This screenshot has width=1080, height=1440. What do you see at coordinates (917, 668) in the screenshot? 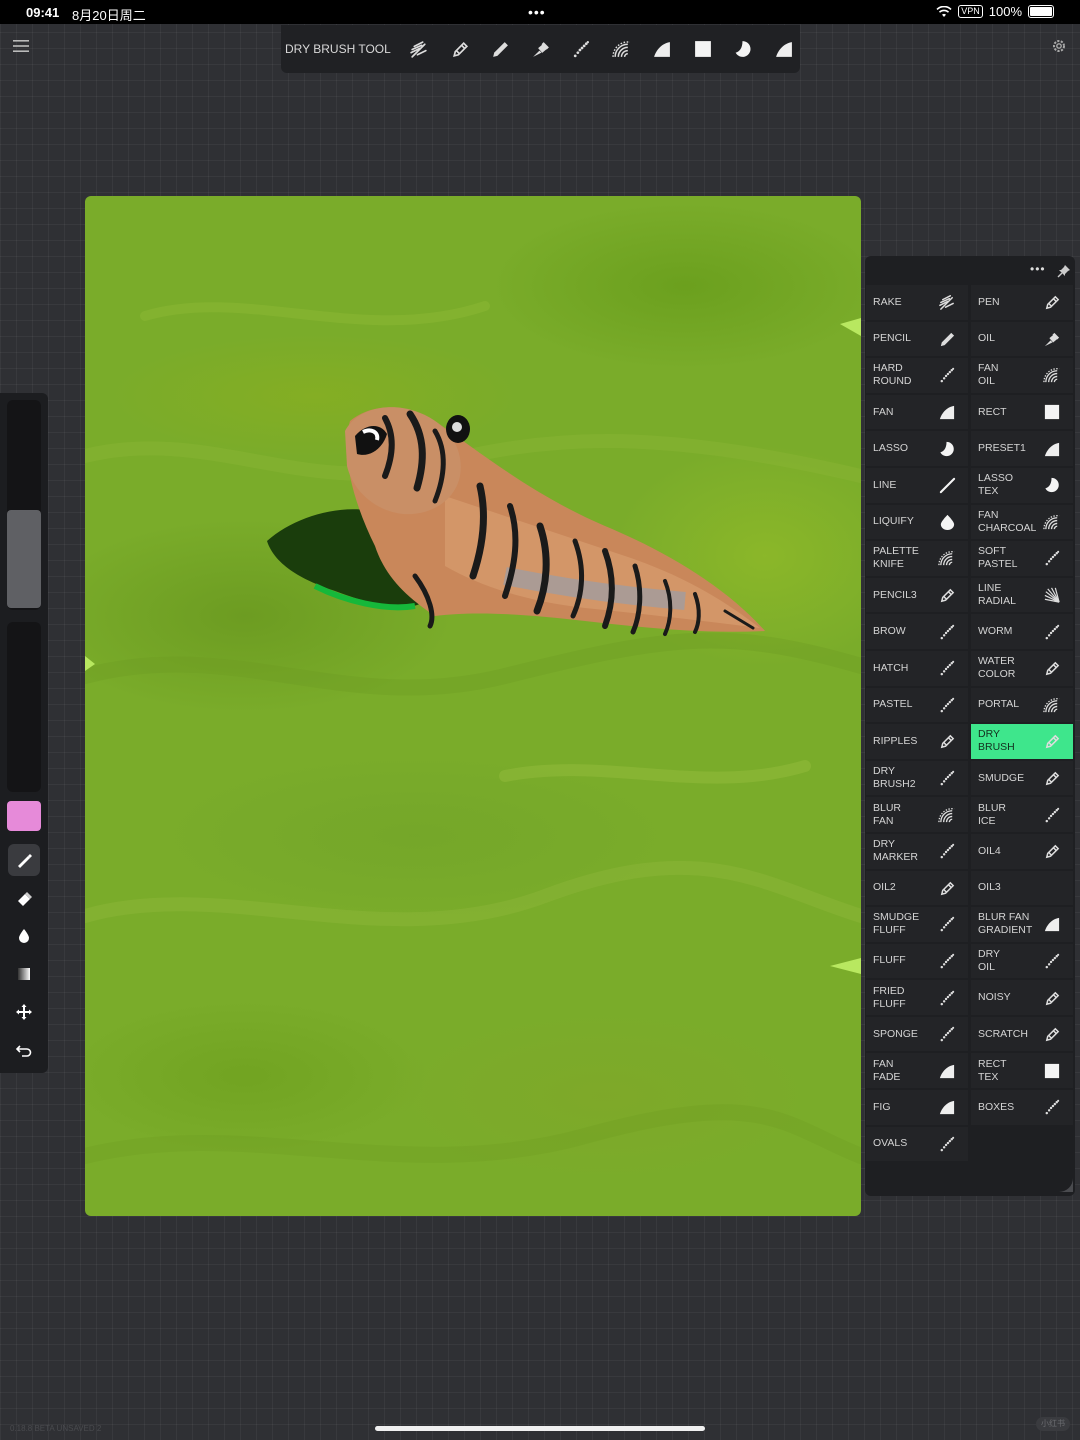
I see `brush-item: HATCH` at bounding box center [917, 668].